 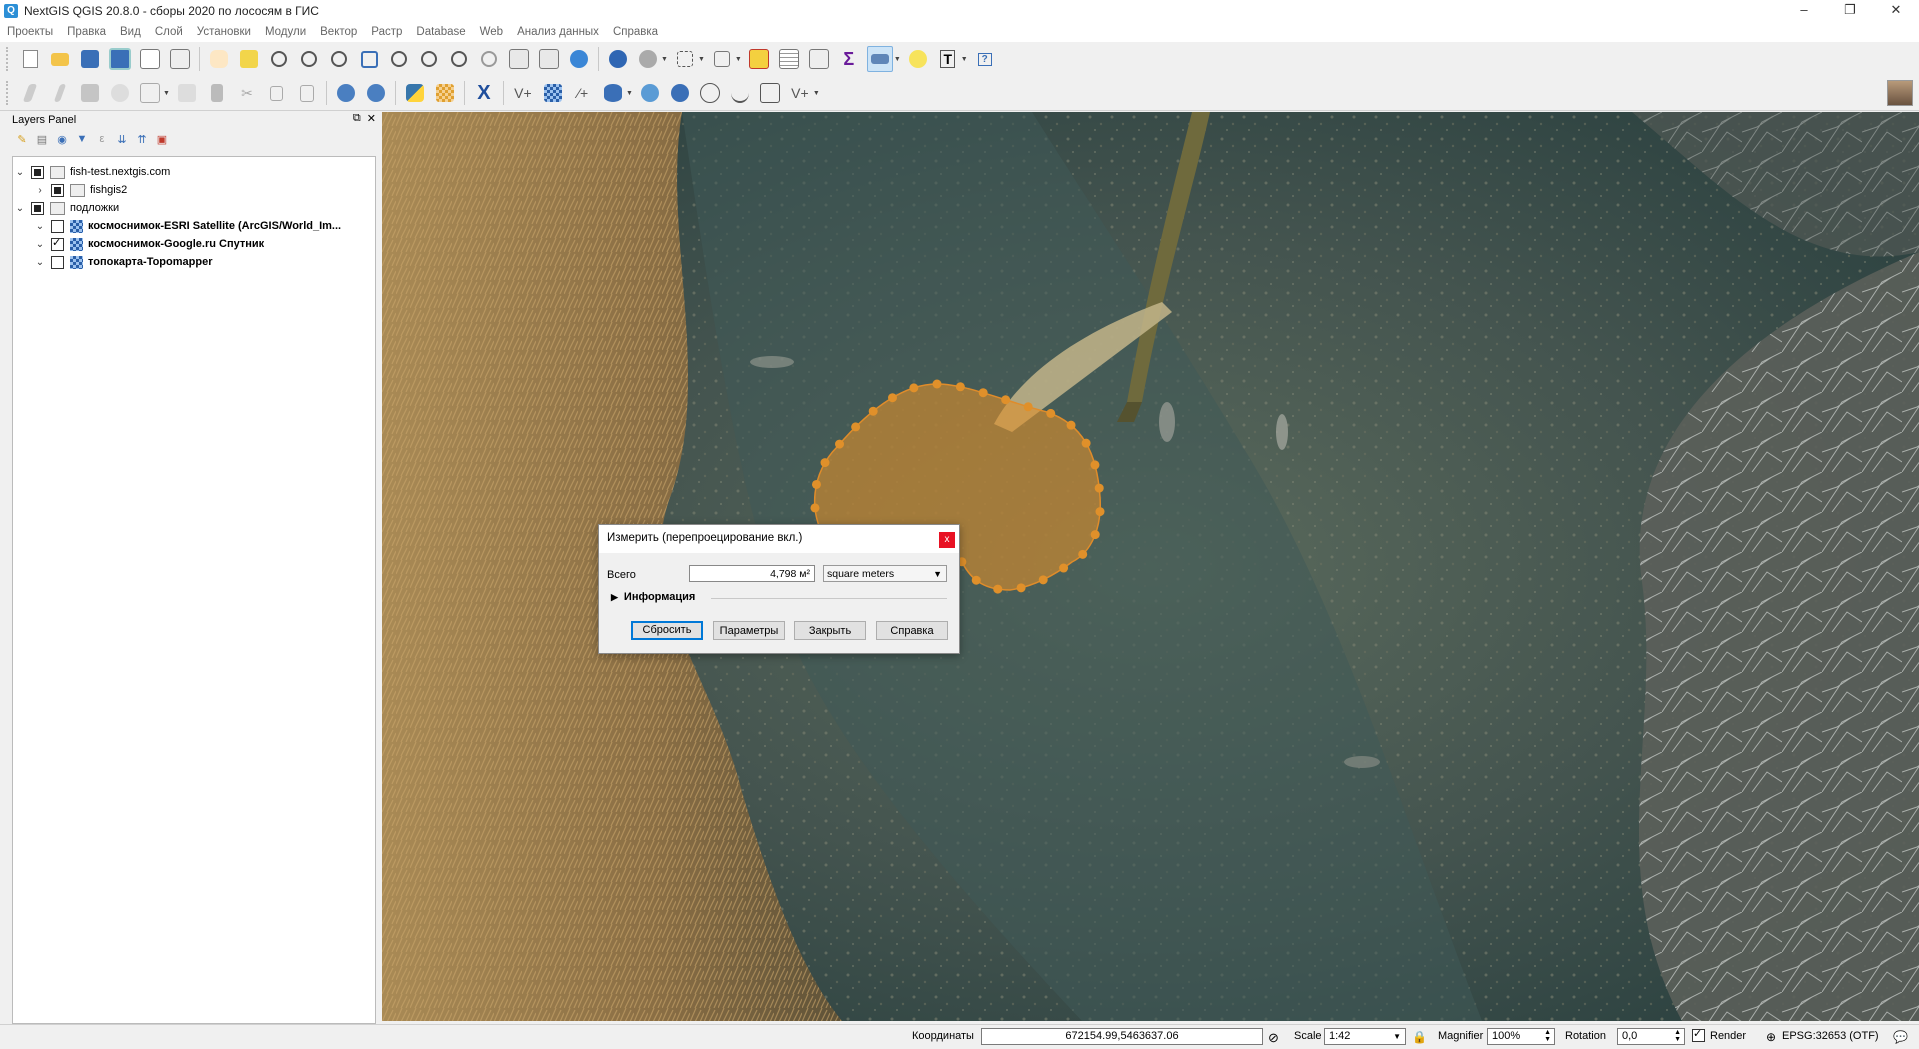 I want to click on copy-button, so click(x=277, y=93).